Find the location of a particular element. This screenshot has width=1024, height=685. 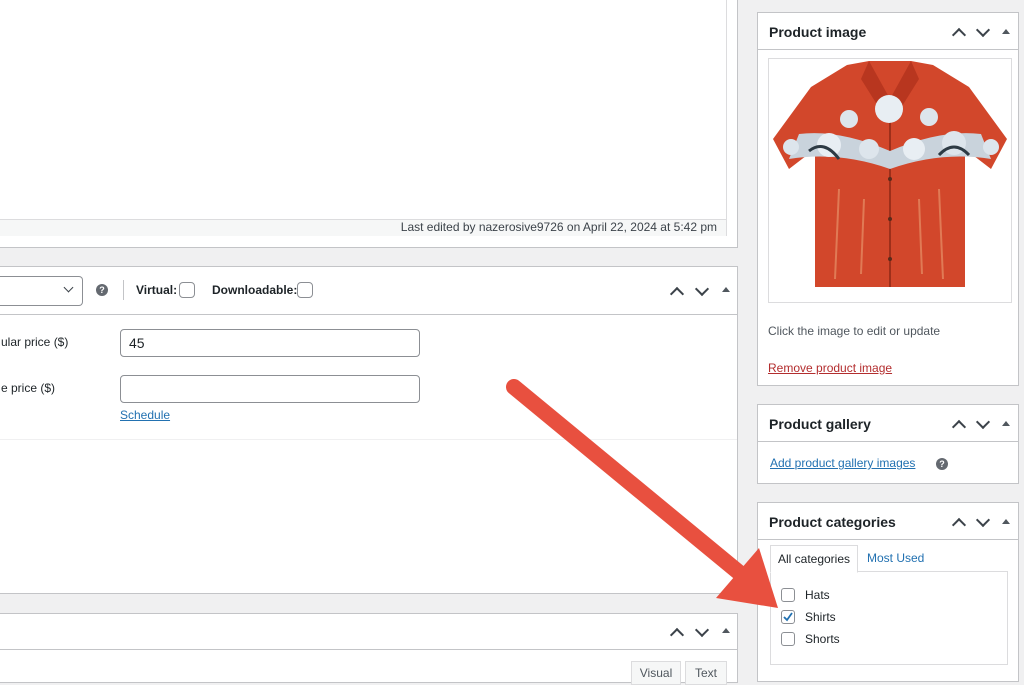

divider is located at coordinates (123, 290).